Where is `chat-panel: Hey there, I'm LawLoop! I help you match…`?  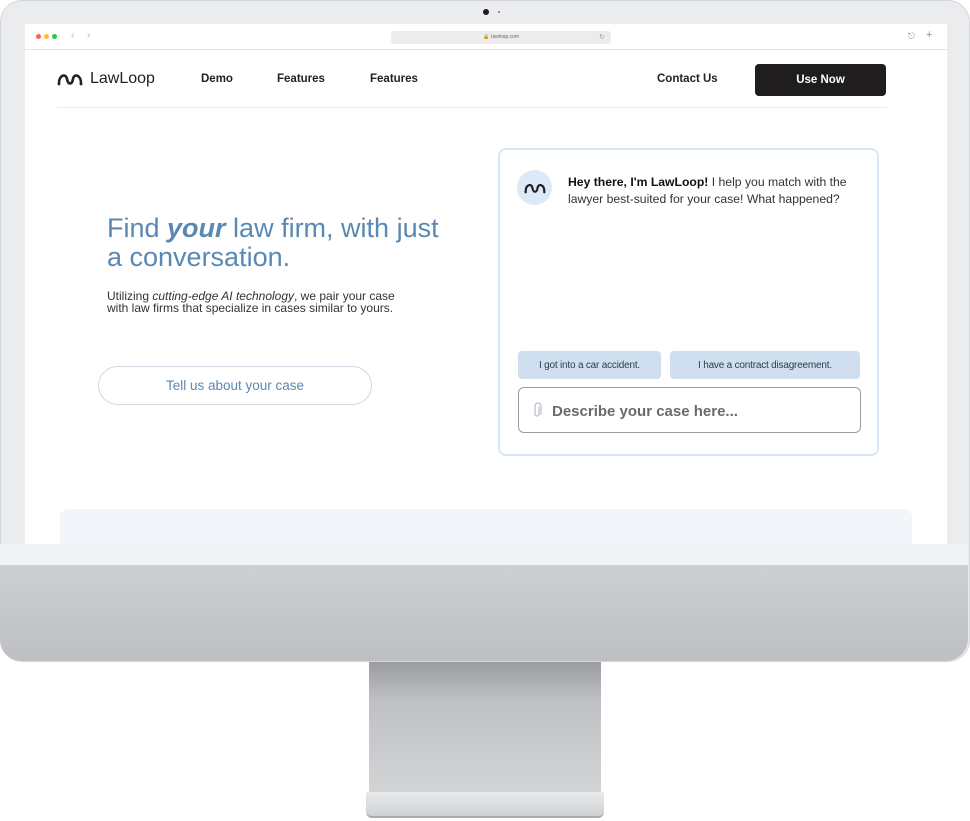
chat-panel: Hey there, I'm LawLoop! I help you match… is located at coordinates (688, 302).